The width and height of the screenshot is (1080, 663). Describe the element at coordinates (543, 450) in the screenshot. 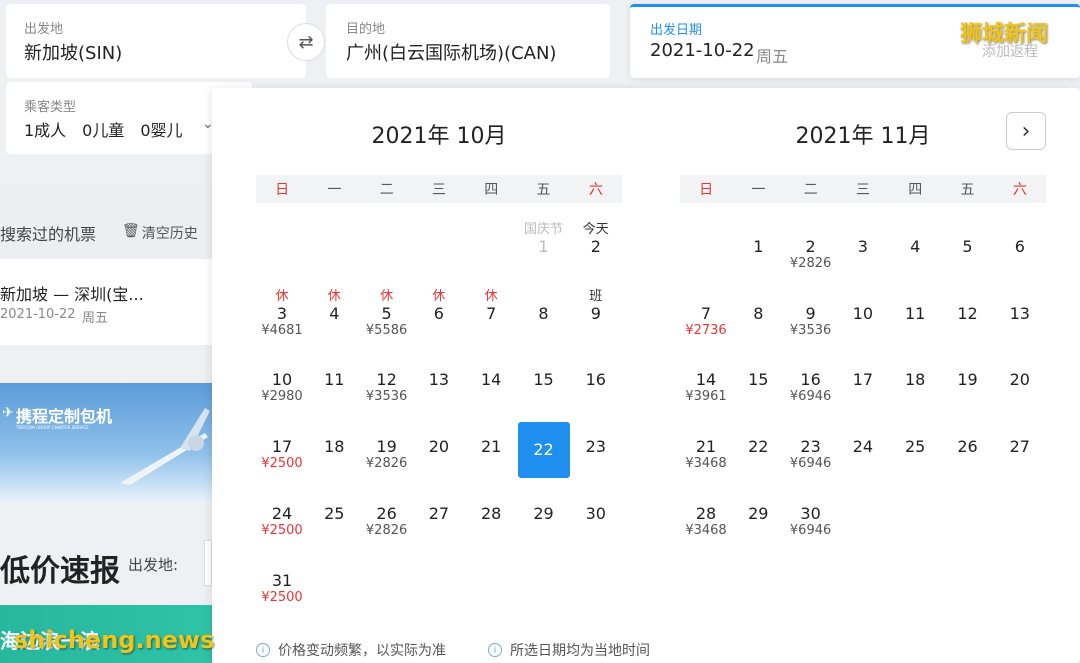

I see `day-cell-selected: 22` at that location.